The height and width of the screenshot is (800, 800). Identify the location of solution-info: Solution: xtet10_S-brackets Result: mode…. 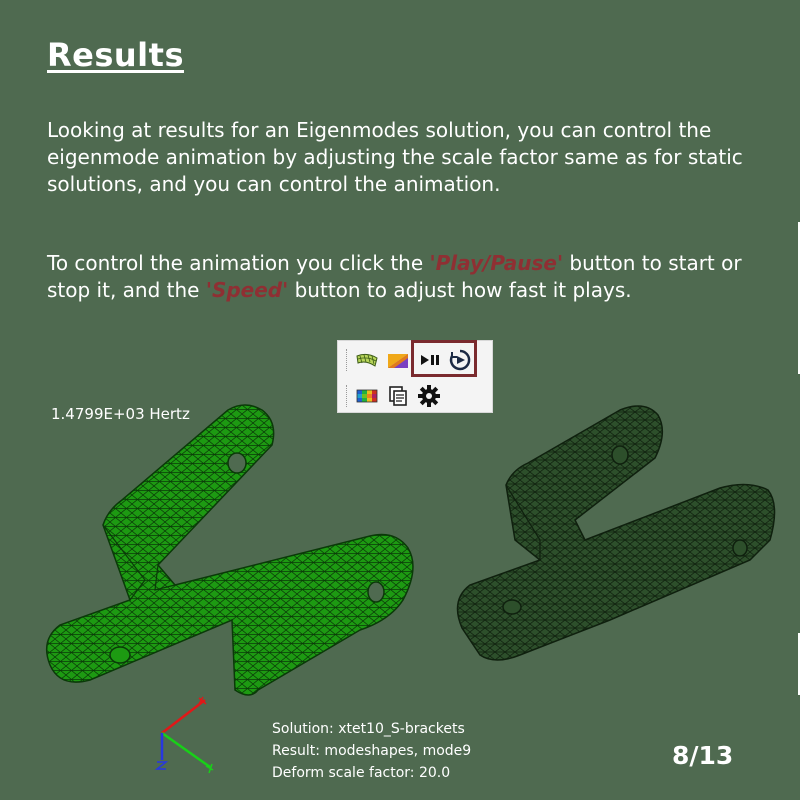
(371, 751).